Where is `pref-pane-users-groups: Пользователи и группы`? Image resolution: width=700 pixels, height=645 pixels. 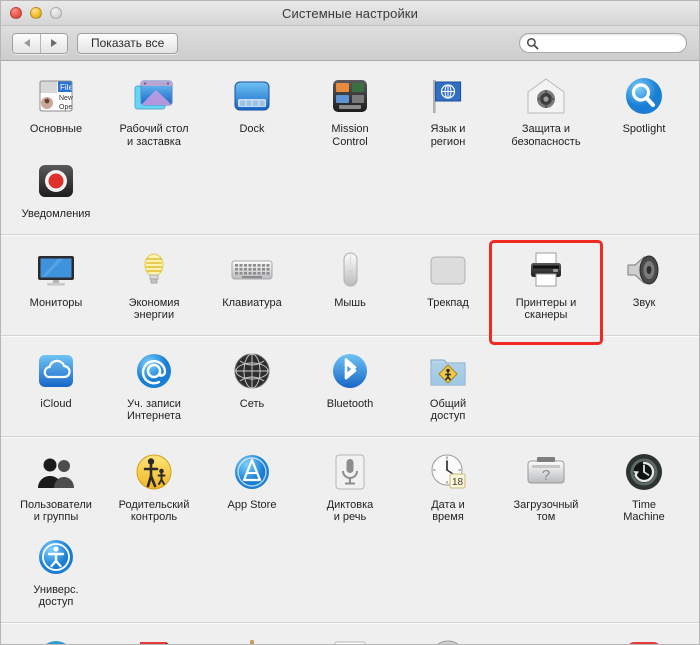
pref-pane-users-groups: Пользователи и группы is located at coordinates (56, 488).